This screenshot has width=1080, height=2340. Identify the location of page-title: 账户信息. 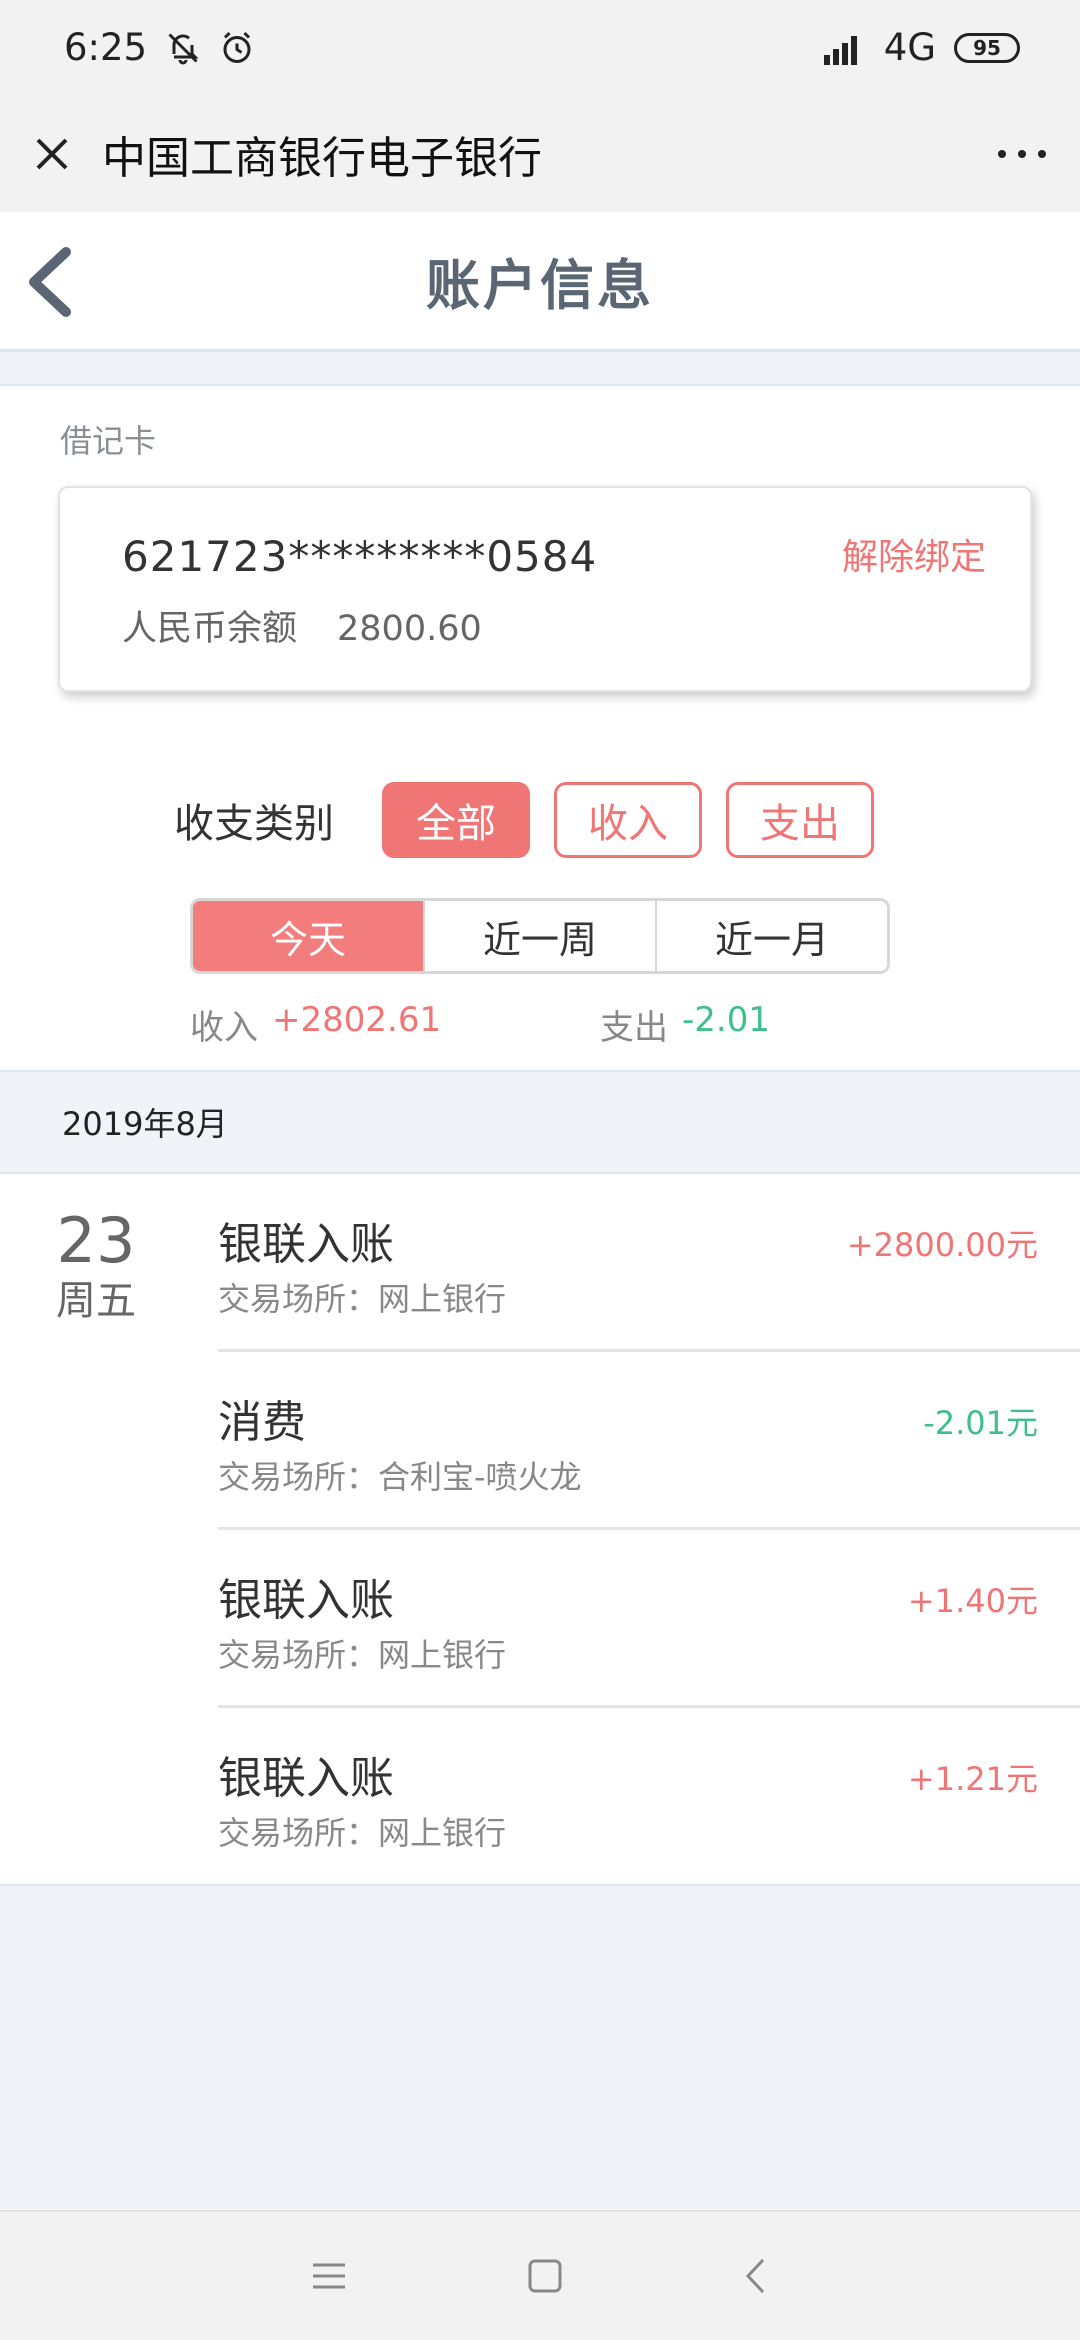
(540, 285).